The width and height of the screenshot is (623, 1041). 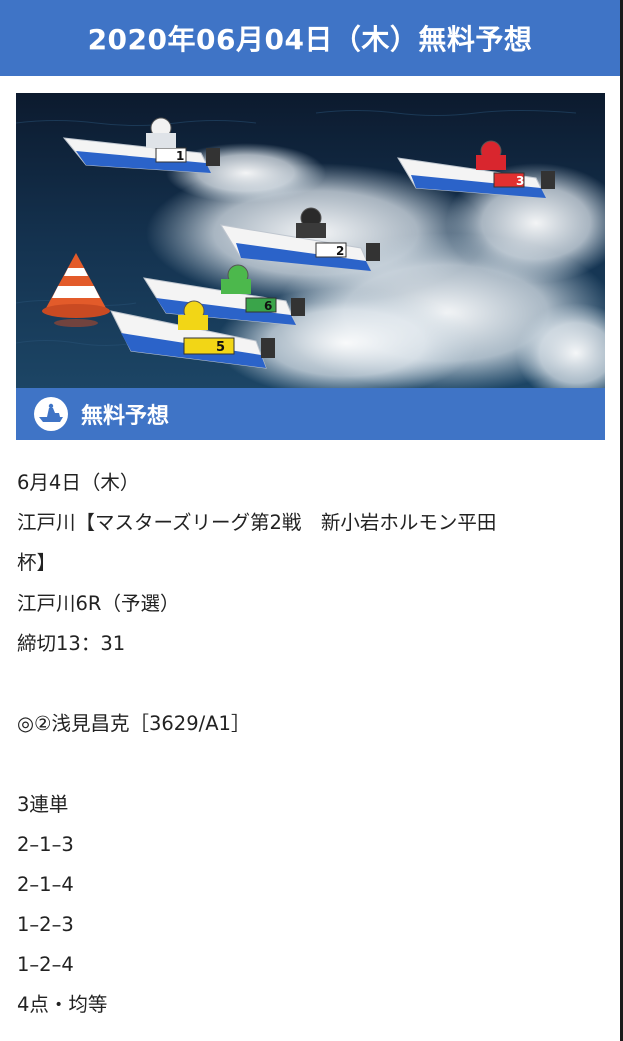 What do you see at coordinates (45, 844) in the screenshot?
I see `bet-combination: 2–1–3` at bounding box center [45, 844].